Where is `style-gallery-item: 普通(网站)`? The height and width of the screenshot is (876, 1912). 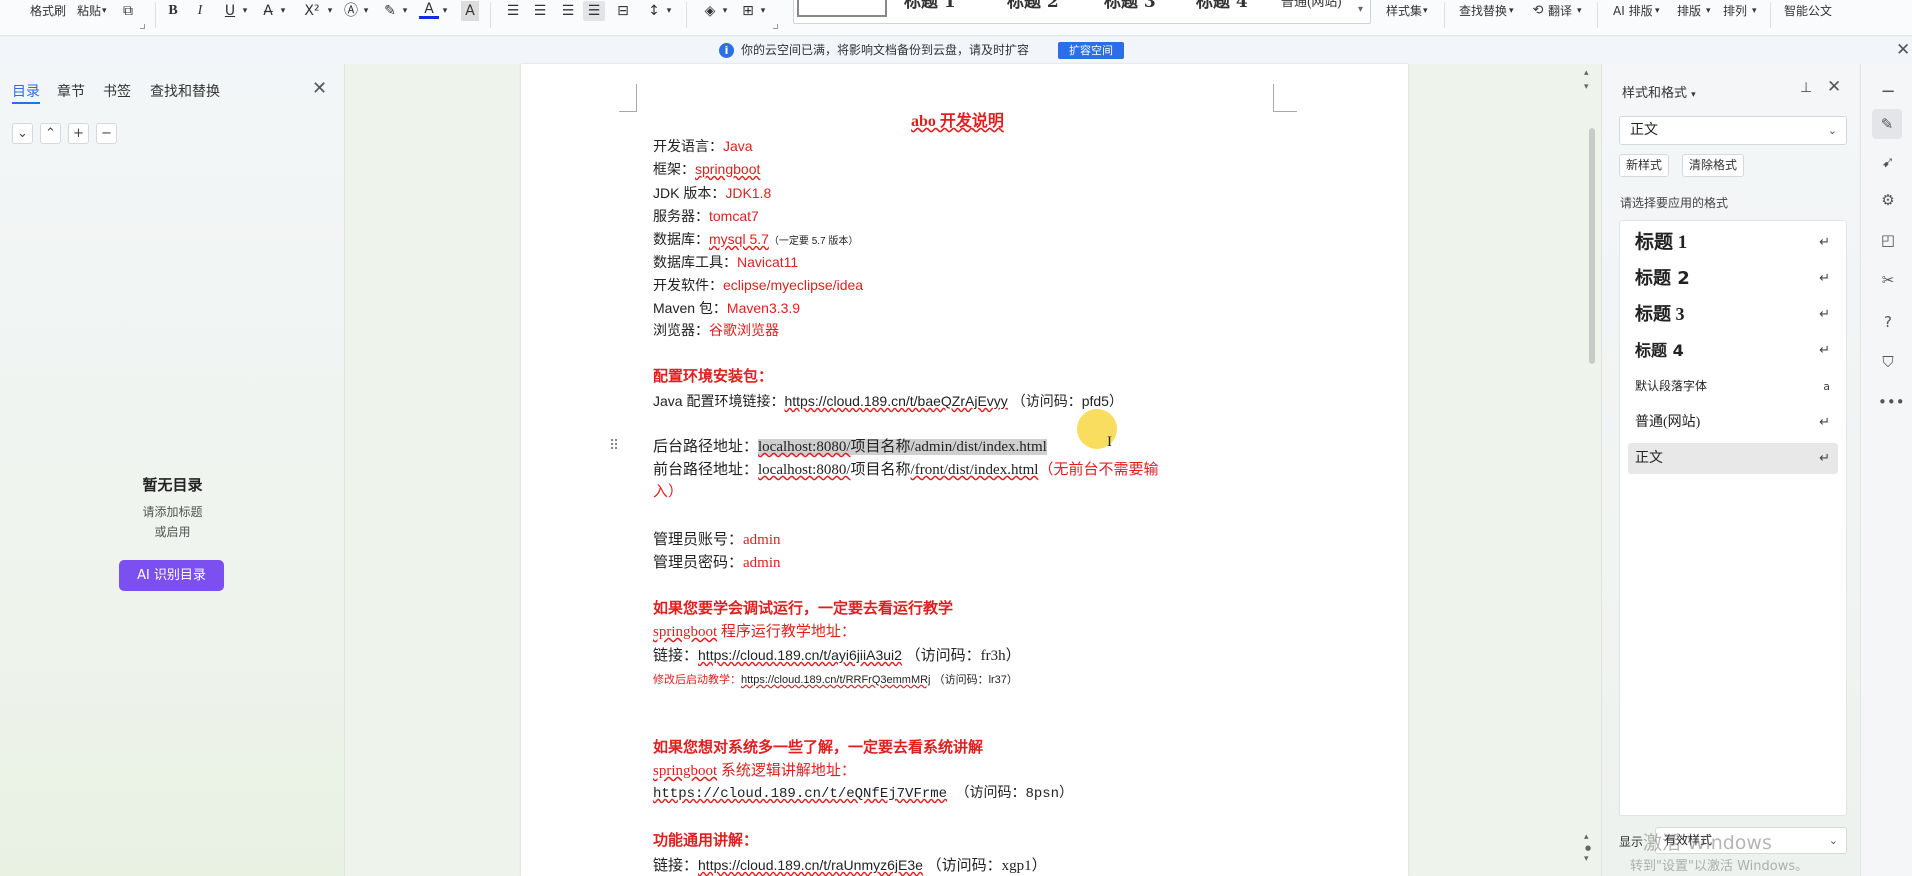
style-gallery-item: 普通(网站) is located at coordinates (1311, 8).